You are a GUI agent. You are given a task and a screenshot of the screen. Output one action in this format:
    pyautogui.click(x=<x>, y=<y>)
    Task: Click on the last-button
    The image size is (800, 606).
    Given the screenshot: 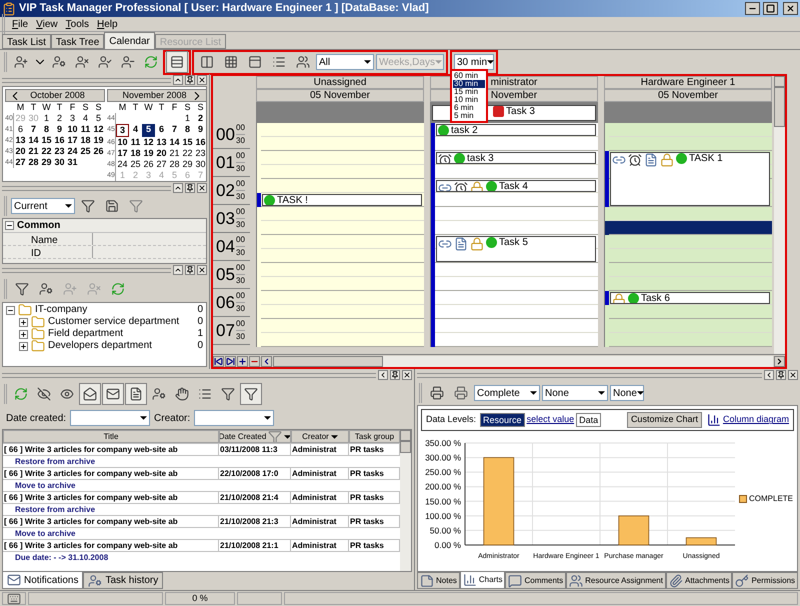 What is the action you would take?
    pyautogui.click(x=230, y=361)
    